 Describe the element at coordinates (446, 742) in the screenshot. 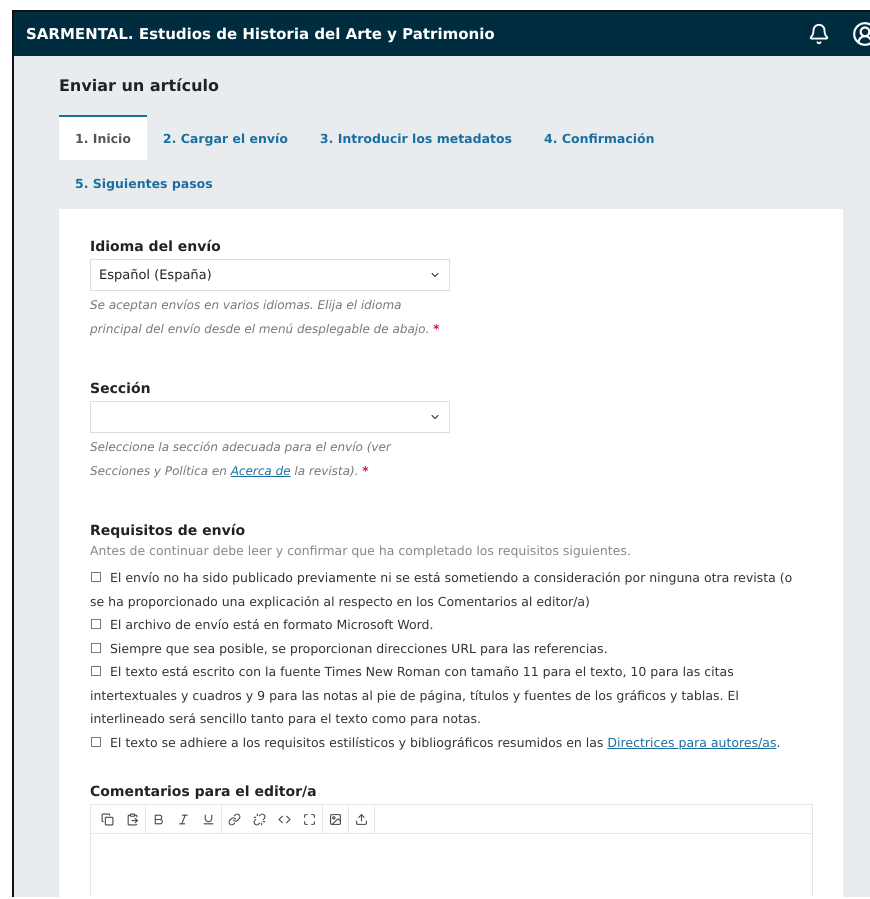

I see `requirement-item: El texto se adhiere a los requisitos estilísticos y bibliográficos resumidos en las Directrices para autores/as.` at that location.